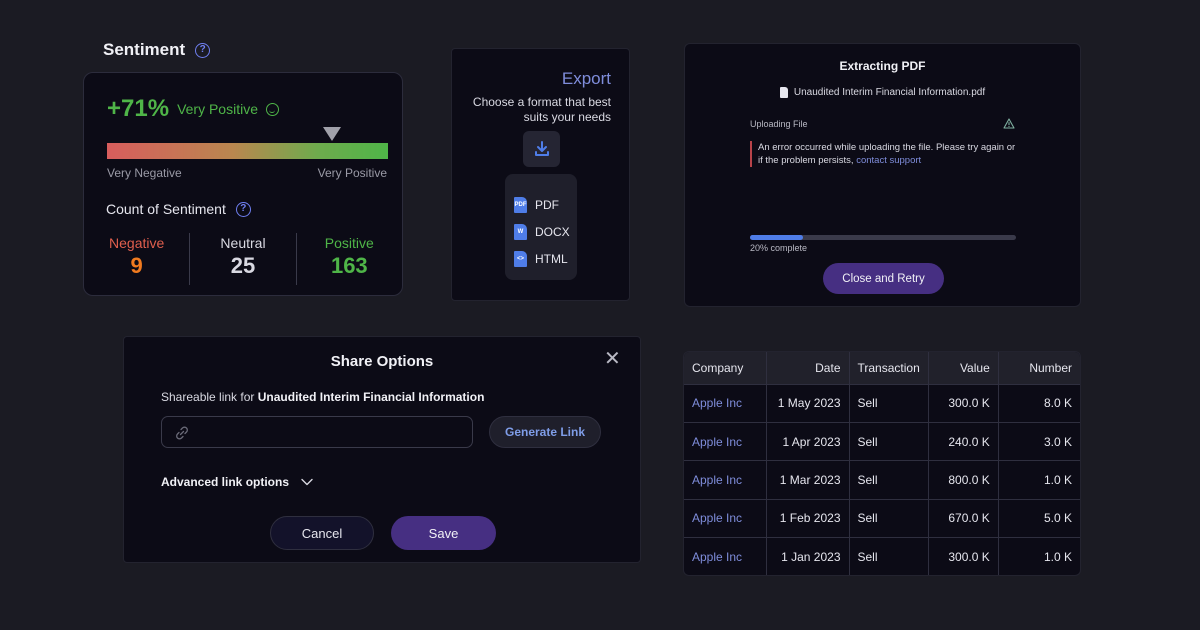 This screenshot has height=630, width=1200. I want to click on count-value: 25, so click(243, 265).